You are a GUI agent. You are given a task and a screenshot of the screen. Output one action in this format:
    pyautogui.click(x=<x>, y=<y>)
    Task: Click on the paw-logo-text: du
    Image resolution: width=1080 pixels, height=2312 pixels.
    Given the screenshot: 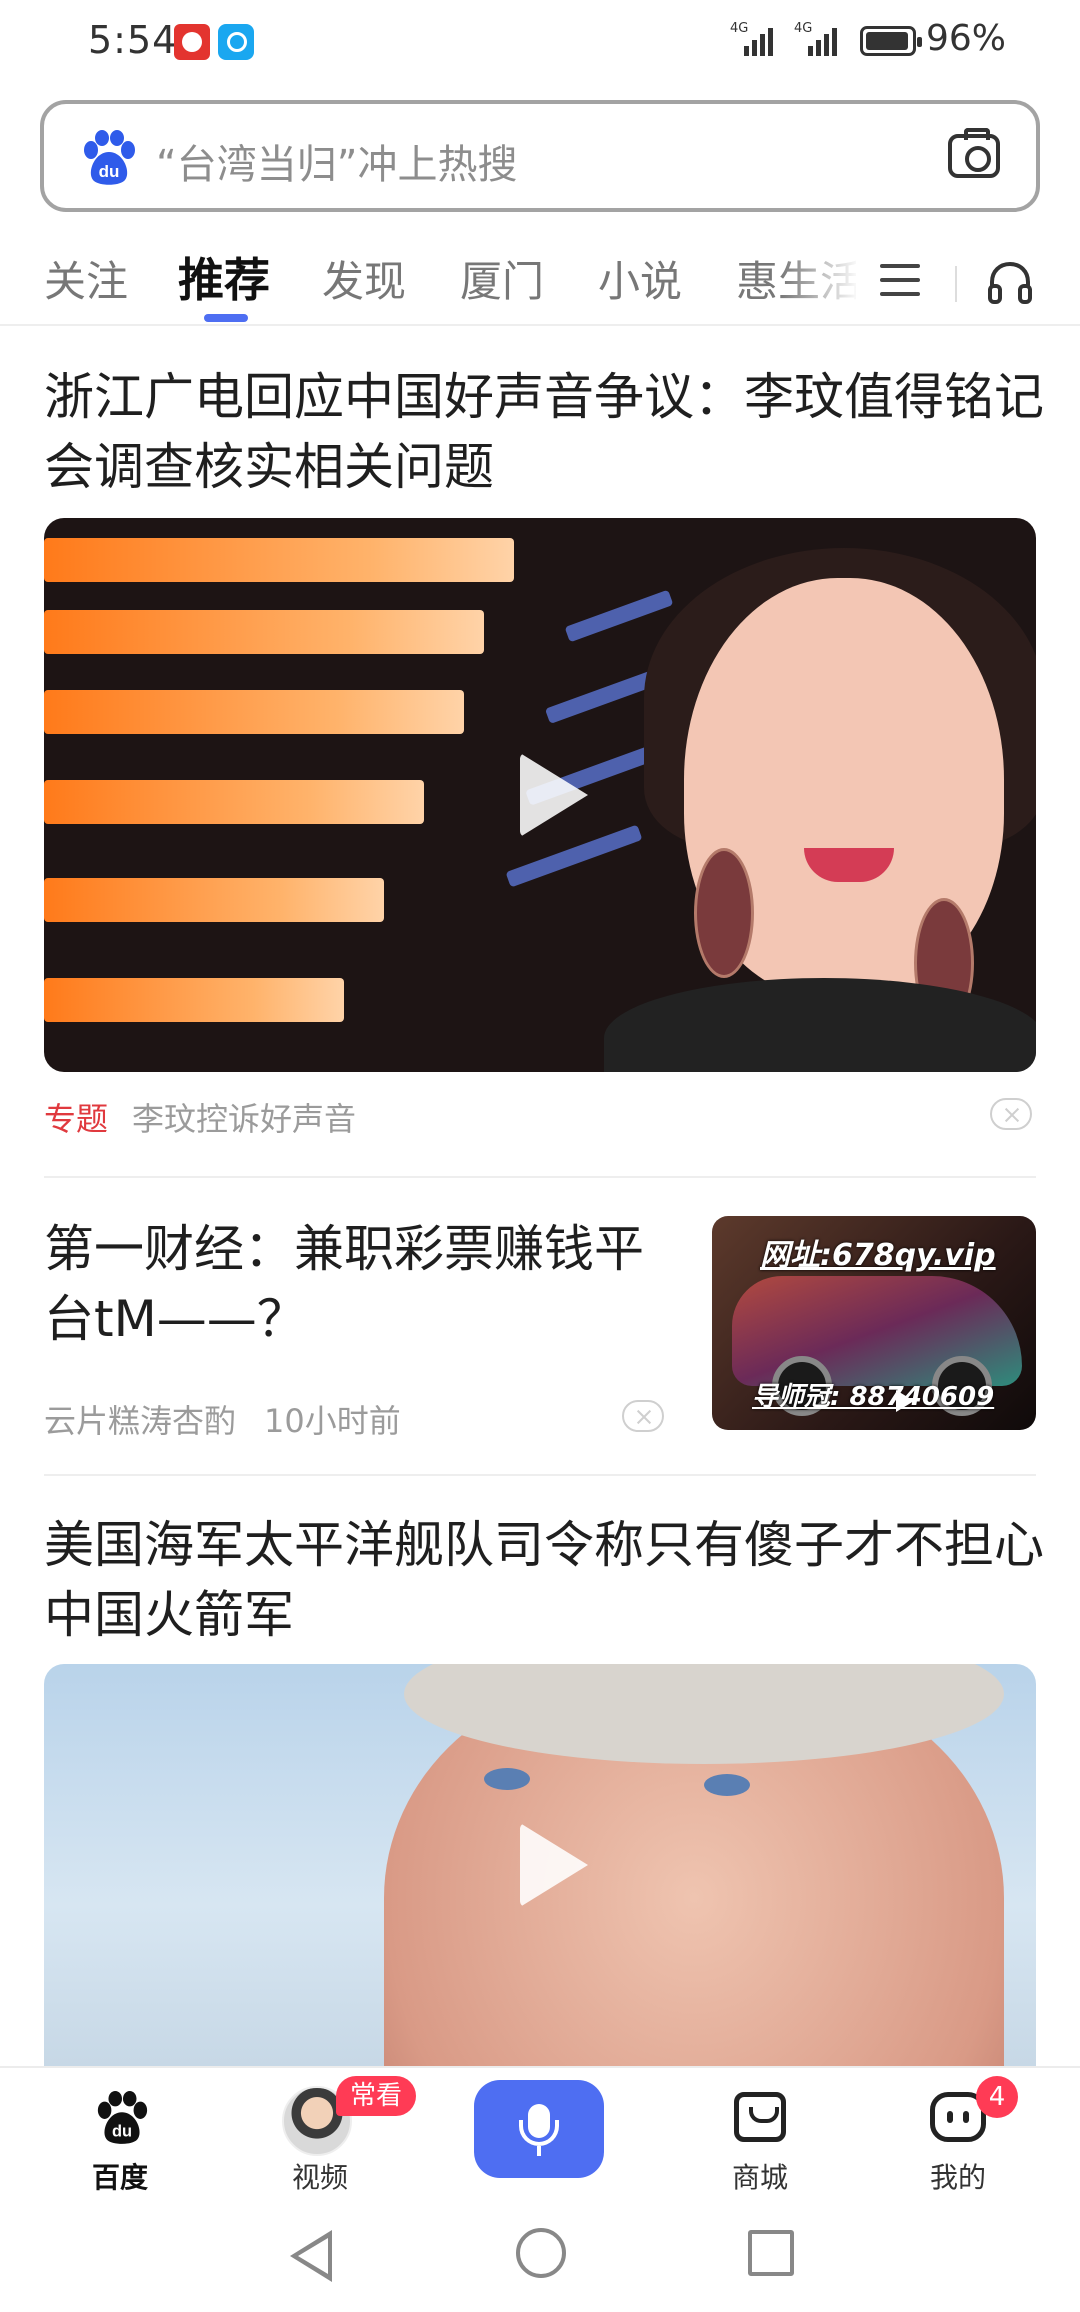 What is the action you would take?
    pyautogui.click(x=122, y=2131)
    